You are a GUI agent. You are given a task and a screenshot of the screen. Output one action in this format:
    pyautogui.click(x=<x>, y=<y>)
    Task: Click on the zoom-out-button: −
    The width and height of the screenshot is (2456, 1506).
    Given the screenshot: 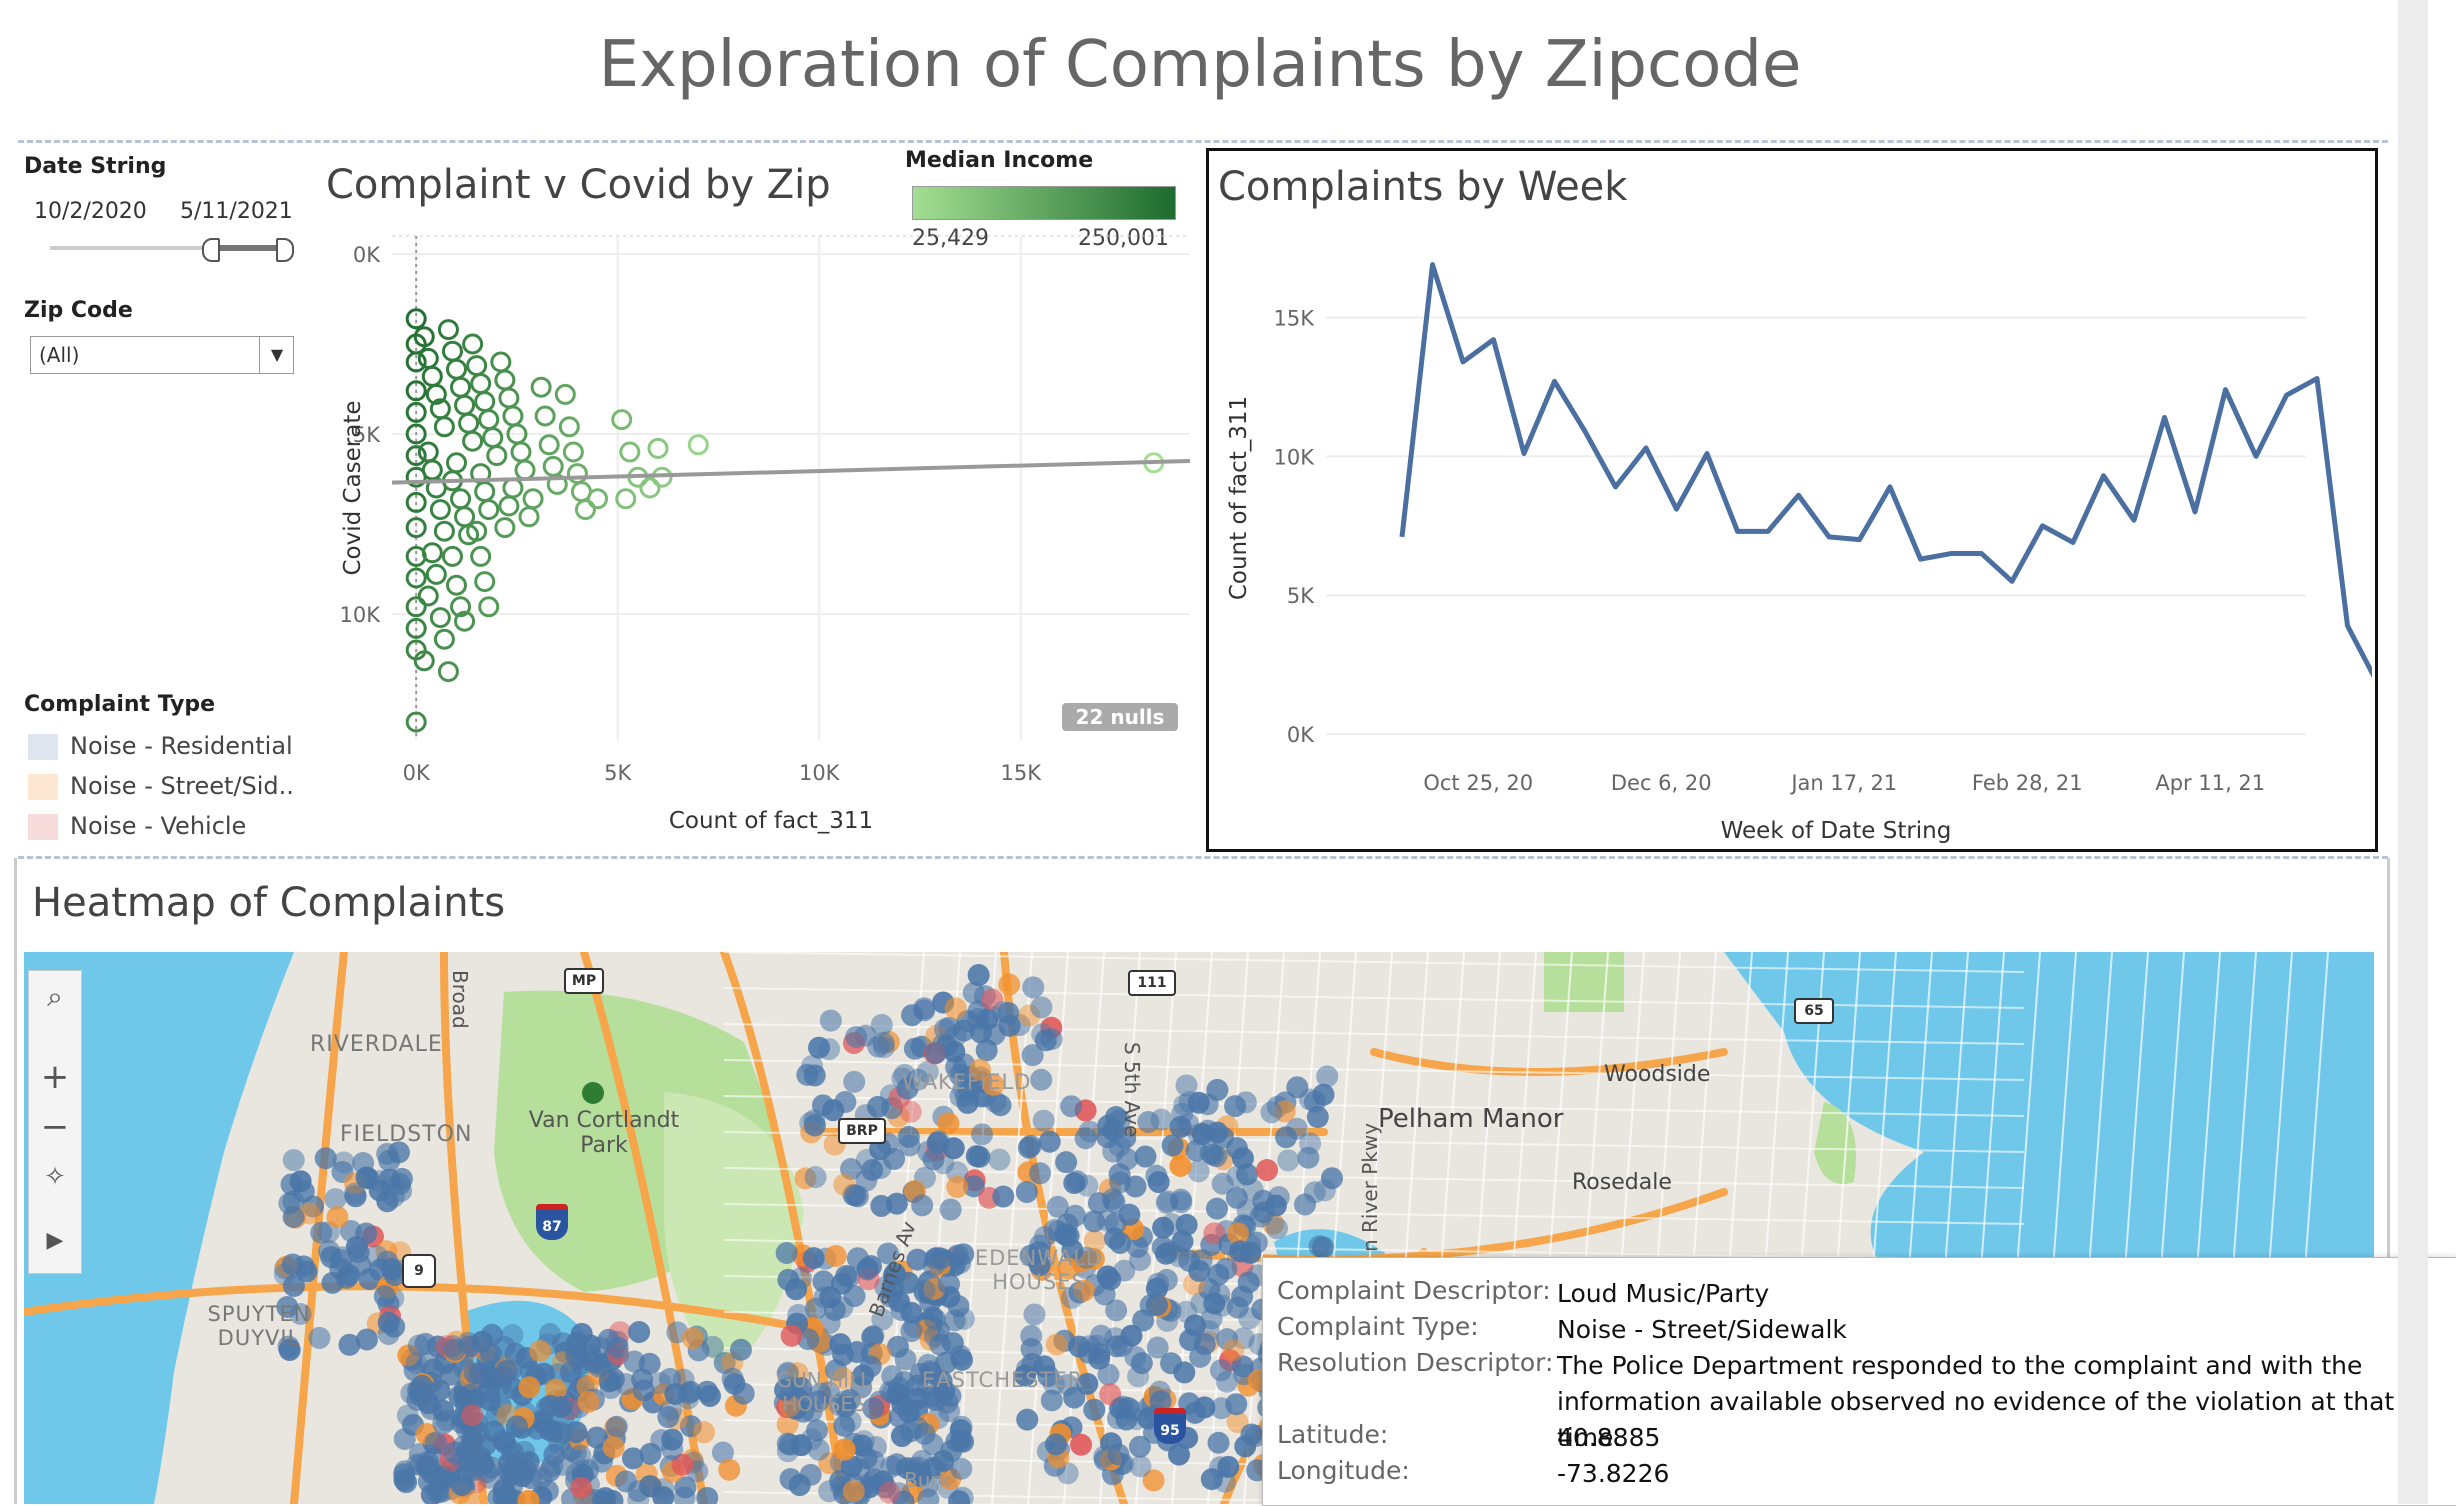 What is the action you would take?
    pyautogui.click(x=55, y=1127)
    